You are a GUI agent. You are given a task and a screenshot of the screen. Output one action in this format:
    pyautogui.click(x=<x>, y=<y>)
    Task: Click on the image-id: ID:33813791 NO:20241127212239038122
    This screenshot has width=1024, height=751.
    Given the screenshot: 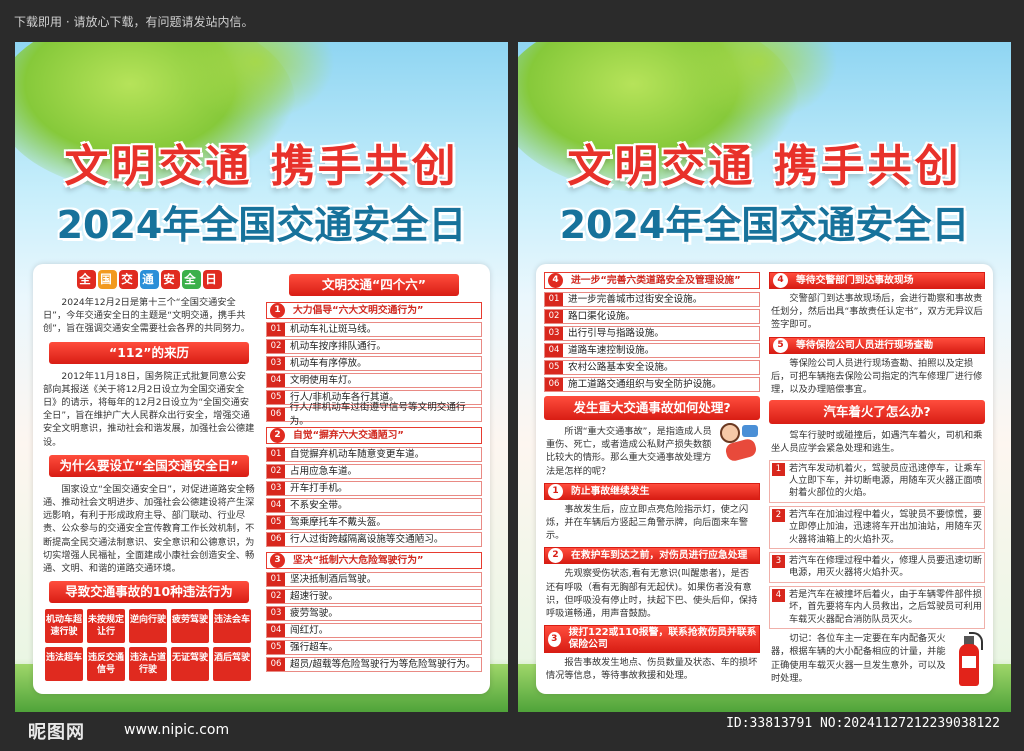 What is the action you would take?
    pyautogui.click(x=863, y=723)
    